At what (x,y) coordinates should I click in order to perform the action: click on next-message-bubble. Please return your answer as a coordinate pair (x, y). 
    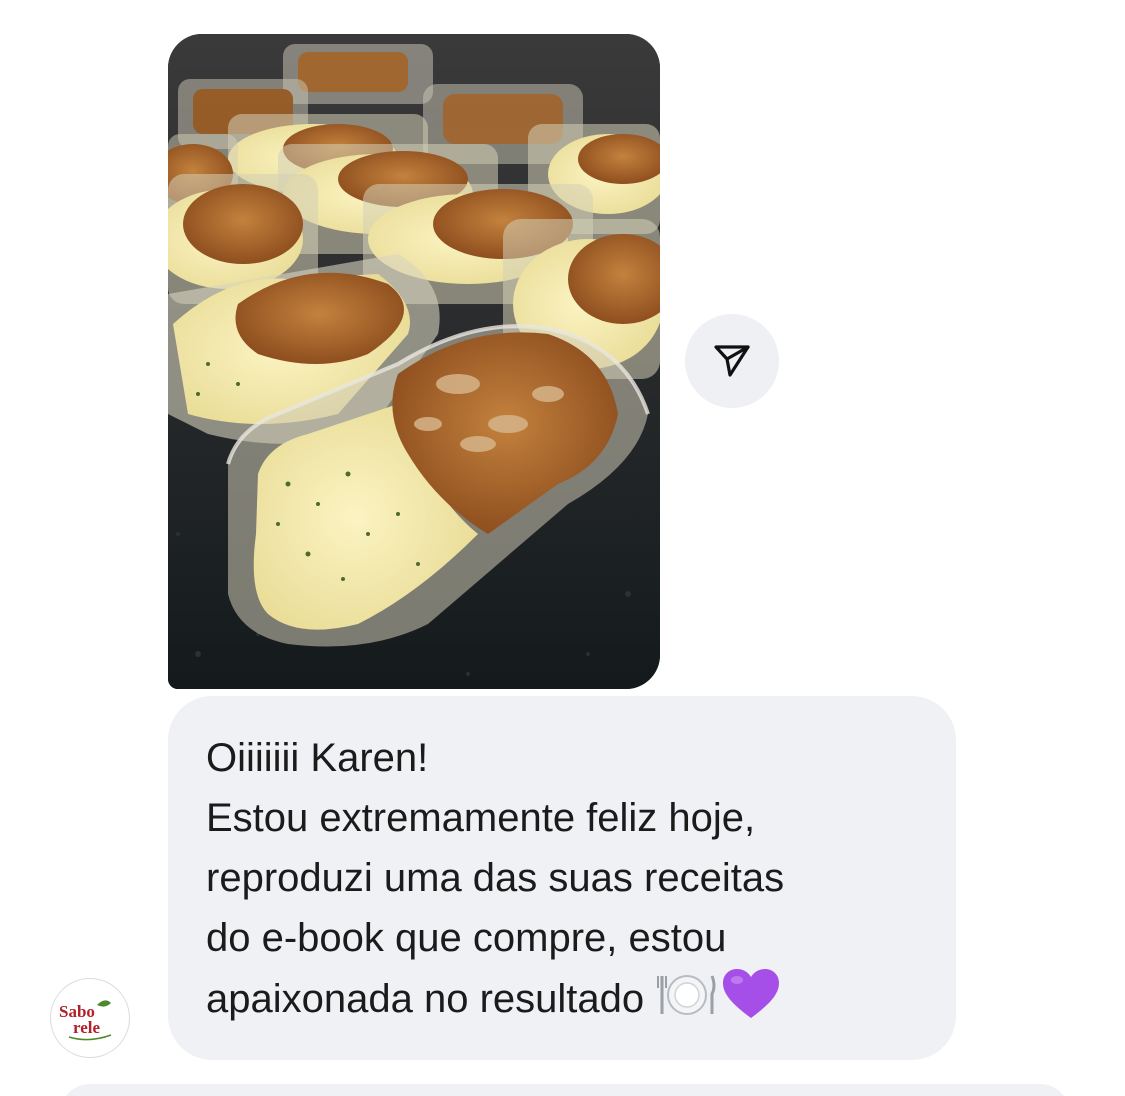
    Looking at the image, I should click on (565, 1090).